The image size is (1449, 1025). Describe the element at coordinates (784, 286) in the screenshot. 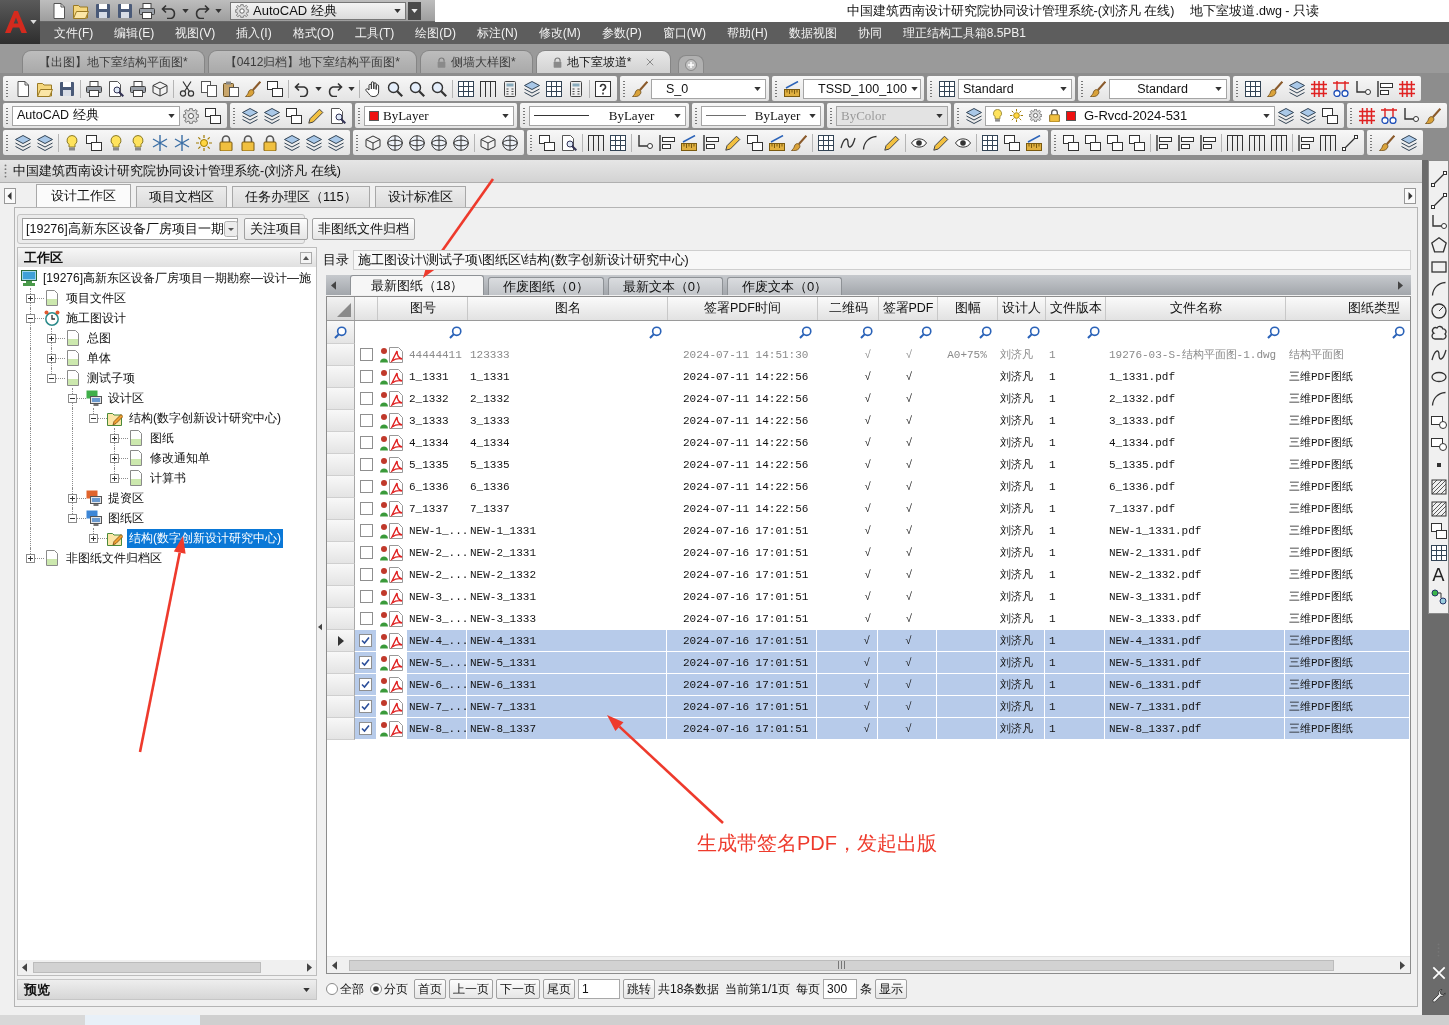

I see `file-tab: 作废文本（0）` at that location.